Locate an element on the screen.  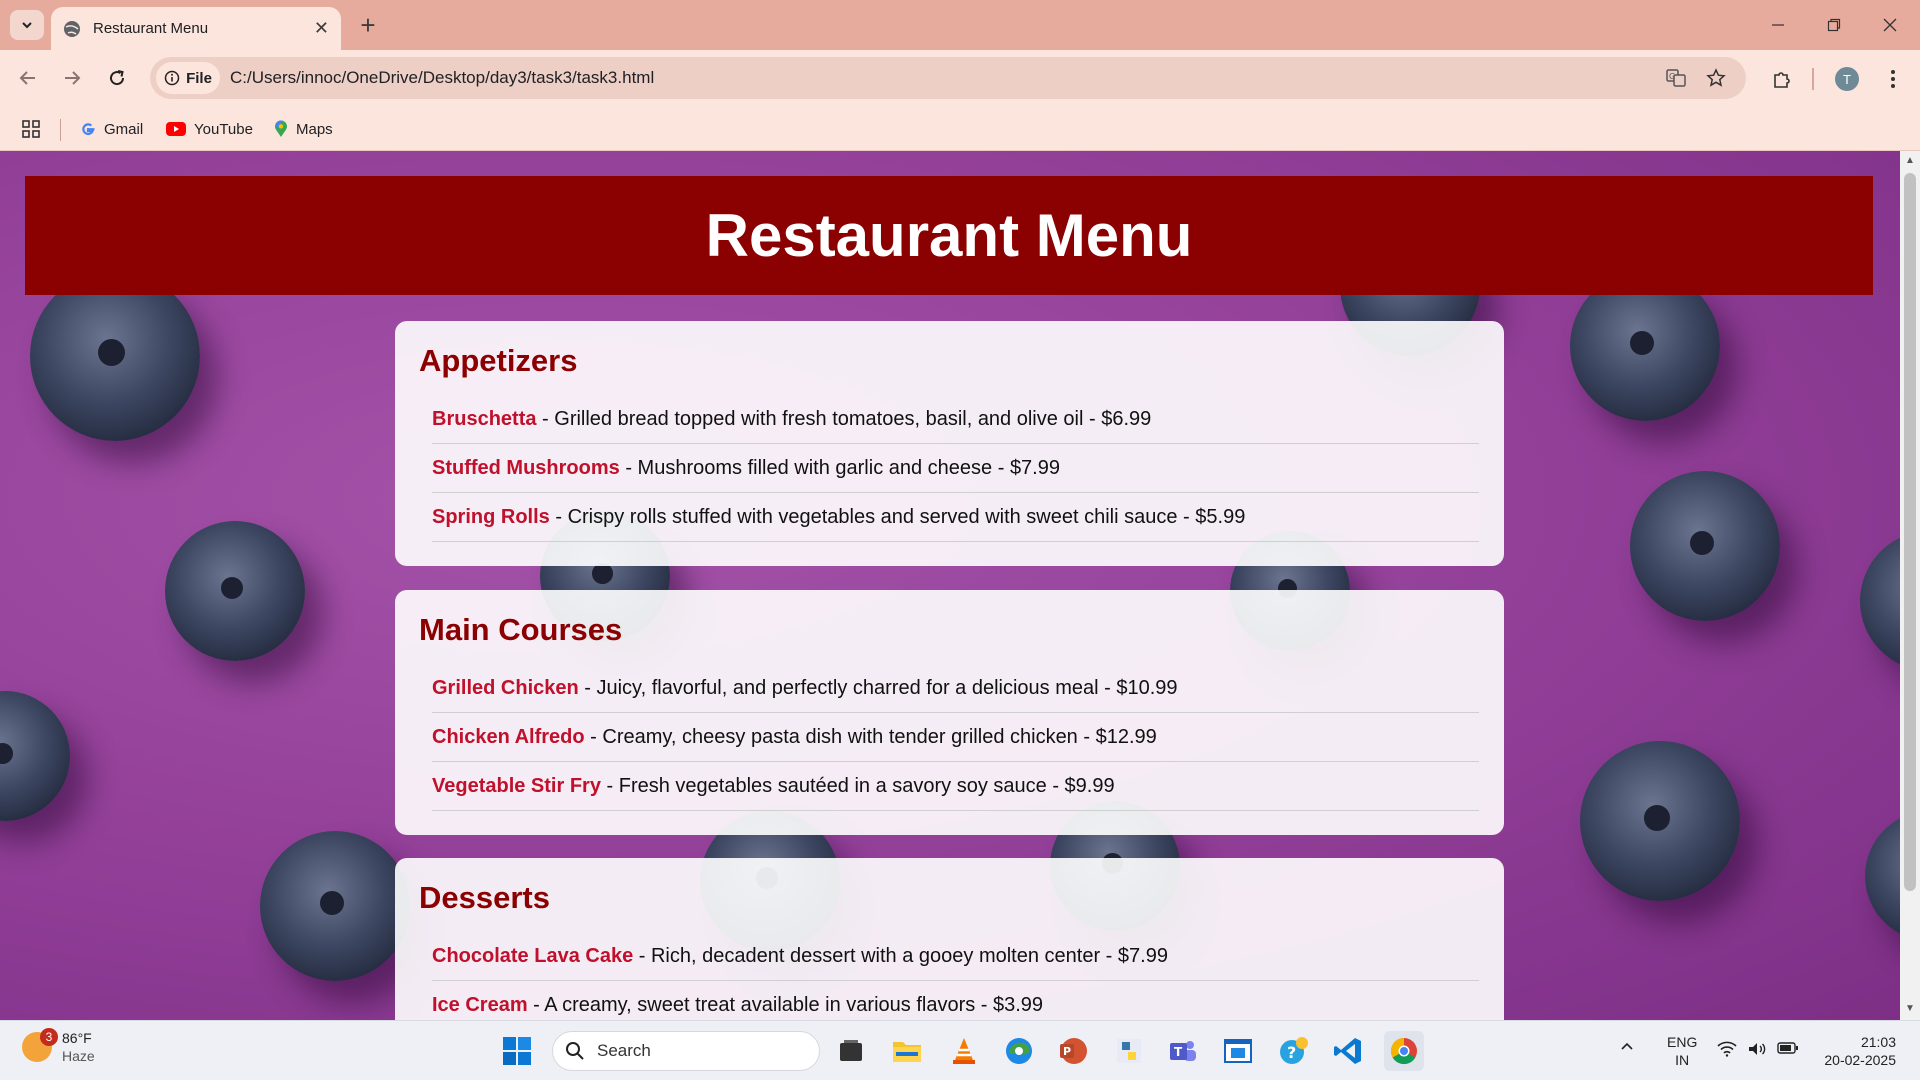
section-heading: Main Courses is located at coordinates (521, 629).